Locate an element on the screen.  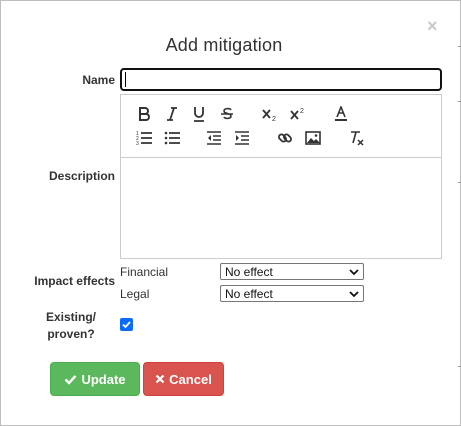
update-button: Update is located at coordinates (95, 379).